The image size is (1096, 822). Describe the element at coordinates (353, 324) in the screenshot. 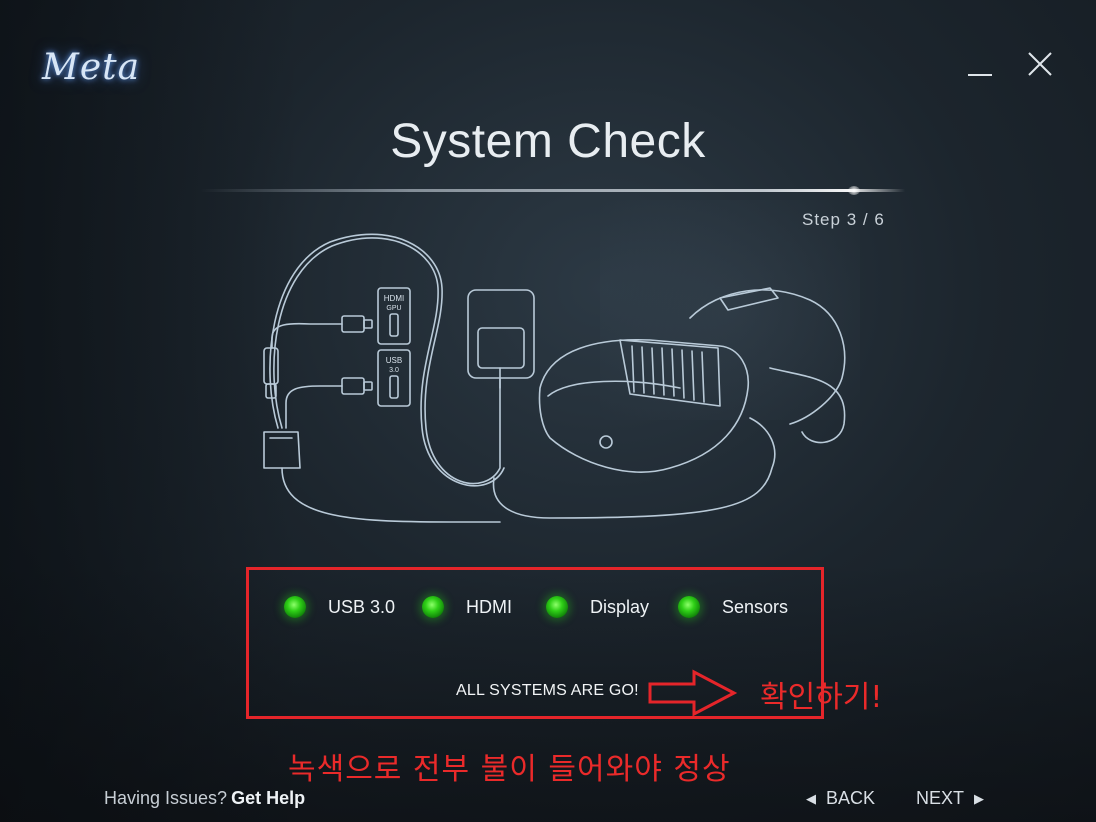

I see `hdmi-plug` at that location.